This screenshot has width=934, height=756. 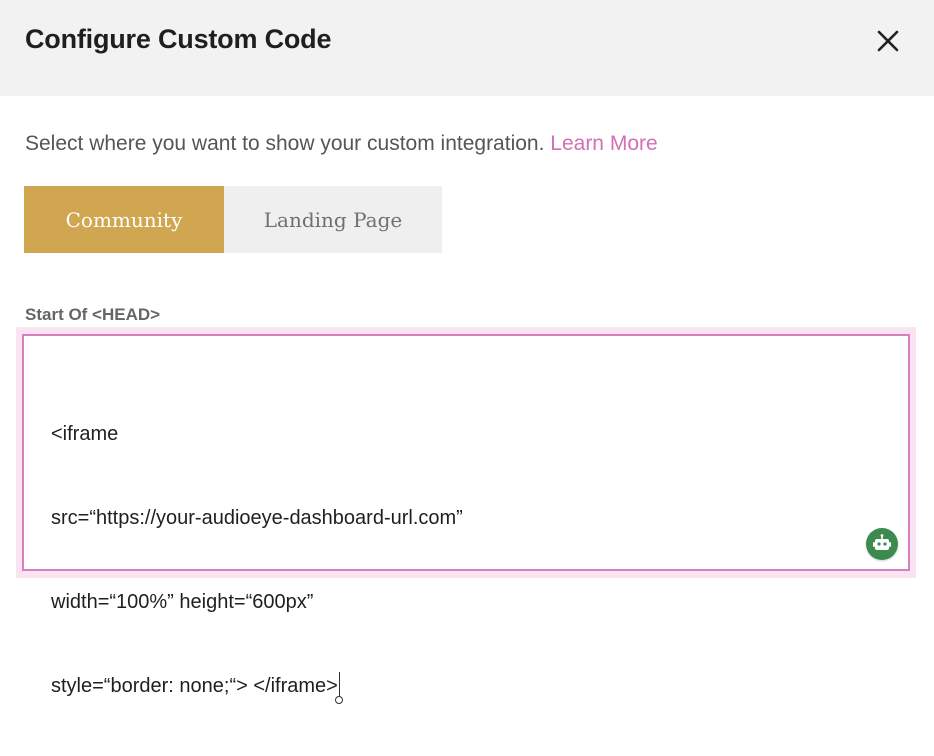 What do you see at coordinates (93, 314) in the screenshot?
I see `head-section-label: Start Of <HEAD>` at bounding box center [93, 314].